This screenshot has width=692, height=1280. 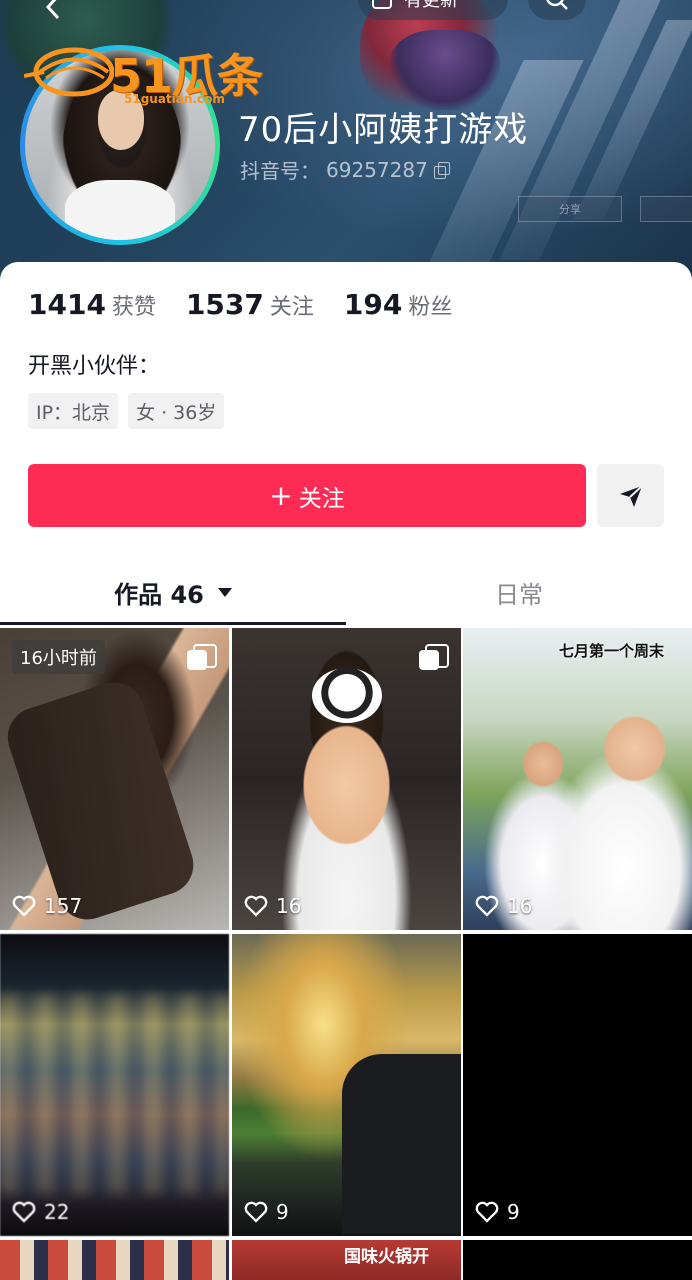 I want to click on stat-following: 1537 关注, so click(x=250, y=304).